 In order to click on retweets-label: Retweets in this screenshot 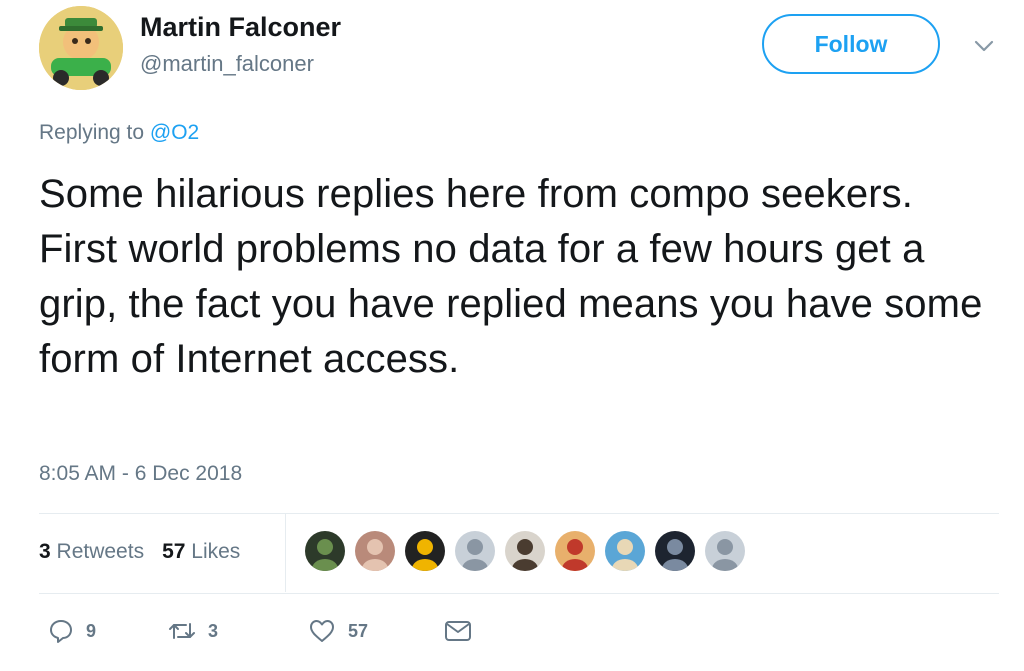, I will do `click(100, 551)`.